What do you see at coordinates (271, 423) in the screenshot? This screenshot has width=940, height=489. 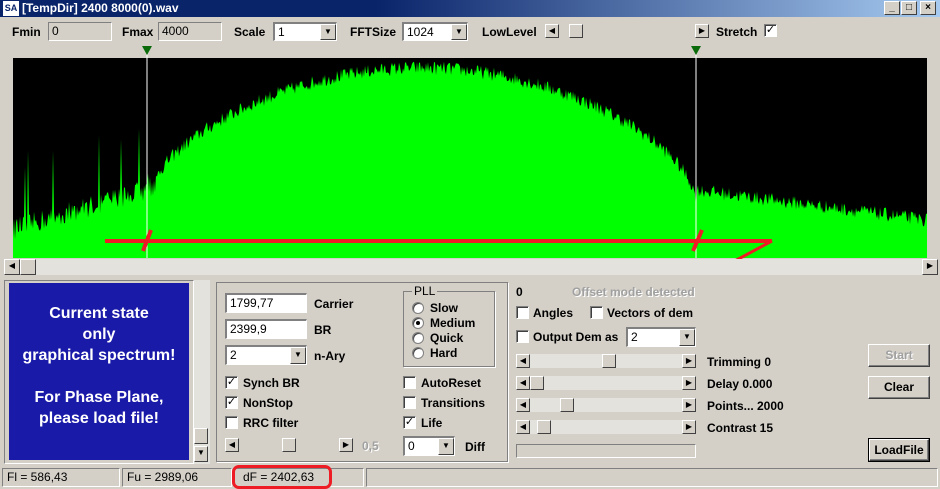 I see `rrc-filter-label: RRC filter` at bounding box center [271, 423].